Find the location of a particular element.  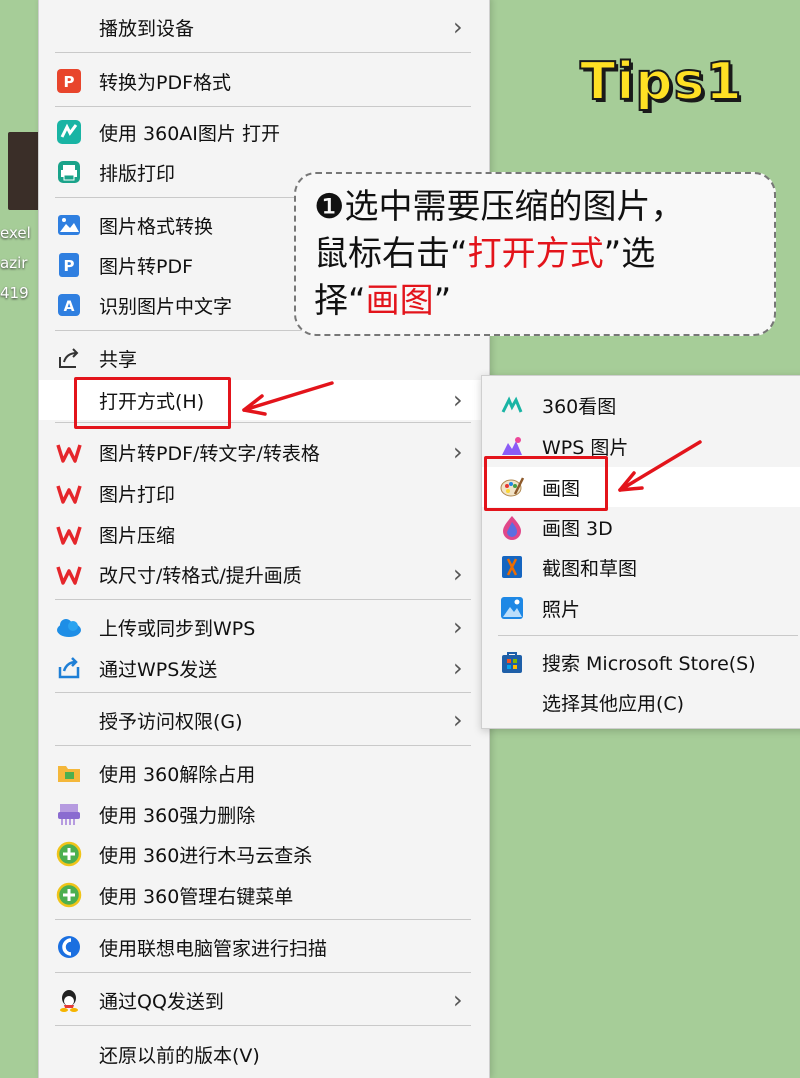

menu-item-label: 还原以前的版本(V) is located at coordinates (179, 1055).